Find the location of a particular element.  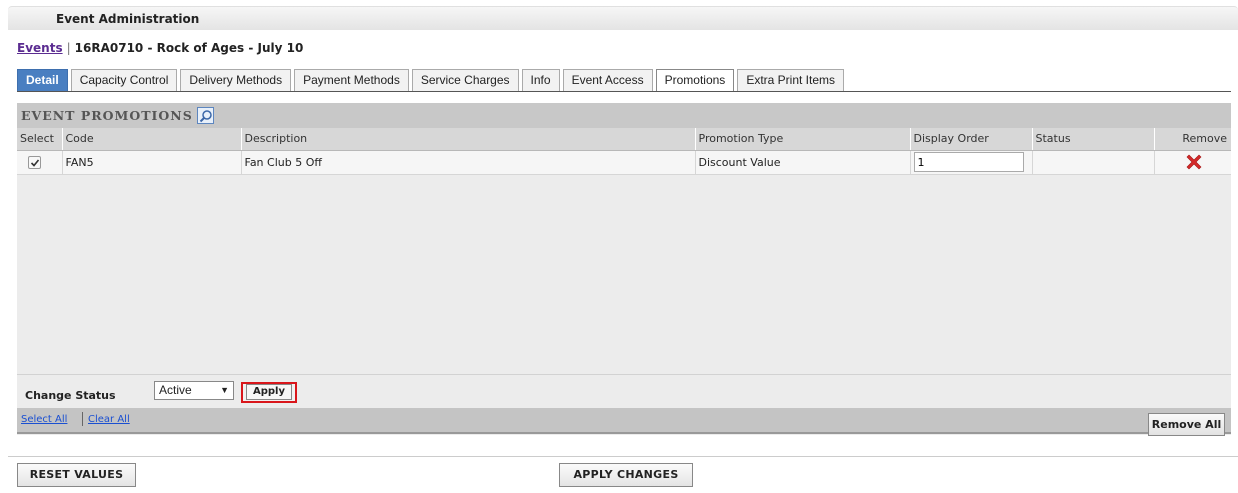

column-header-promotion-type: Promotion Type is located at coordinates (802, 139).